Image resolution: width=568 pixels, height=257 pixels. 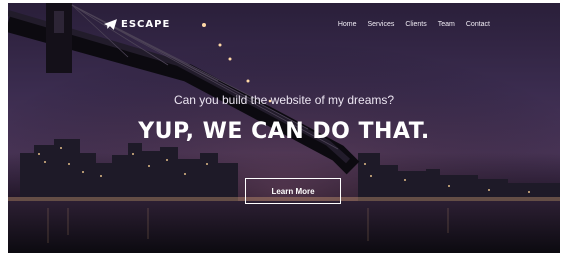 I want to click on learn-more-button: Learn More, so click(x=293, y=191).